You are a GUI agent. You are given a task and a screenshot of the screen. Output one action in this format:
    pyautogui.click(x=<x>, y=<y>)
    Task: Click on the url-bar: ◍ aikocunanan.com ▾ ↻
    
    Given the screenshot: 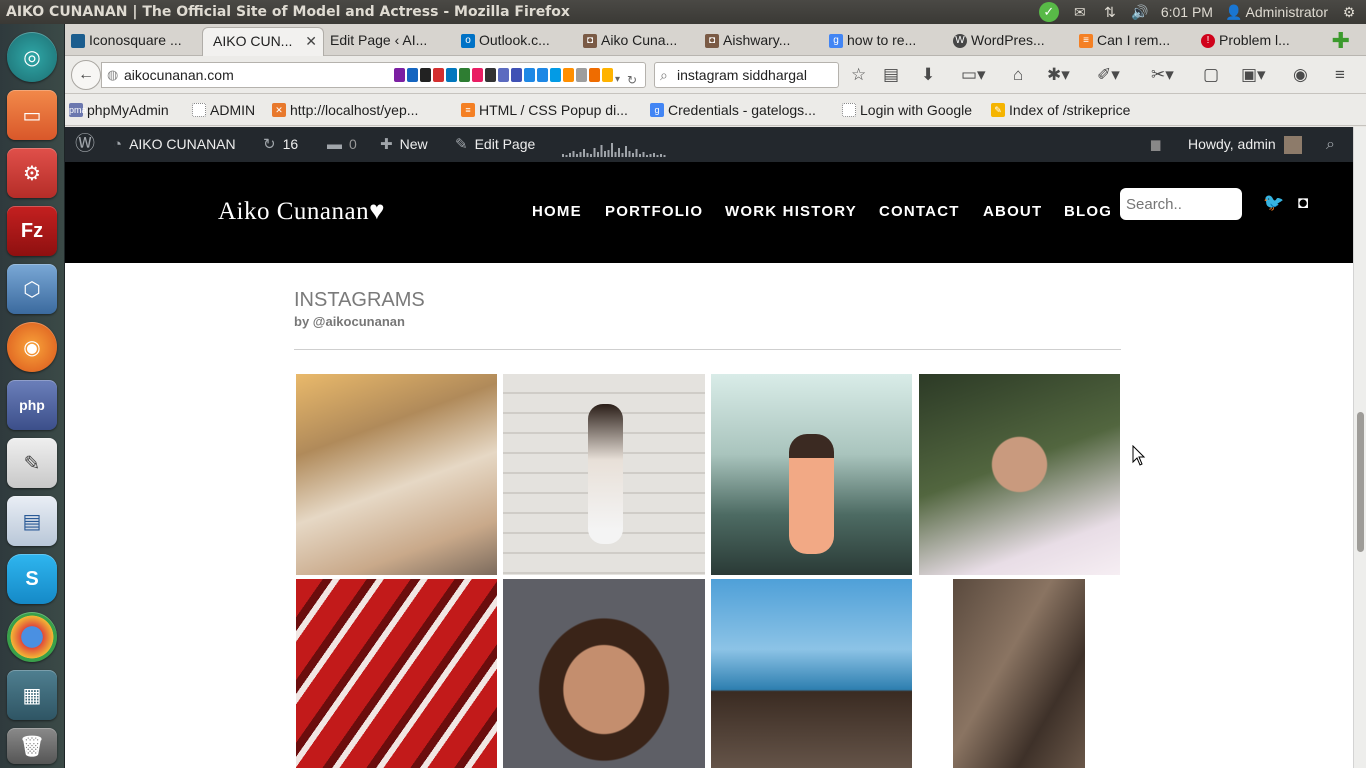 What is the action you would take?
    pyautogui.click(x=373, y=75)
    